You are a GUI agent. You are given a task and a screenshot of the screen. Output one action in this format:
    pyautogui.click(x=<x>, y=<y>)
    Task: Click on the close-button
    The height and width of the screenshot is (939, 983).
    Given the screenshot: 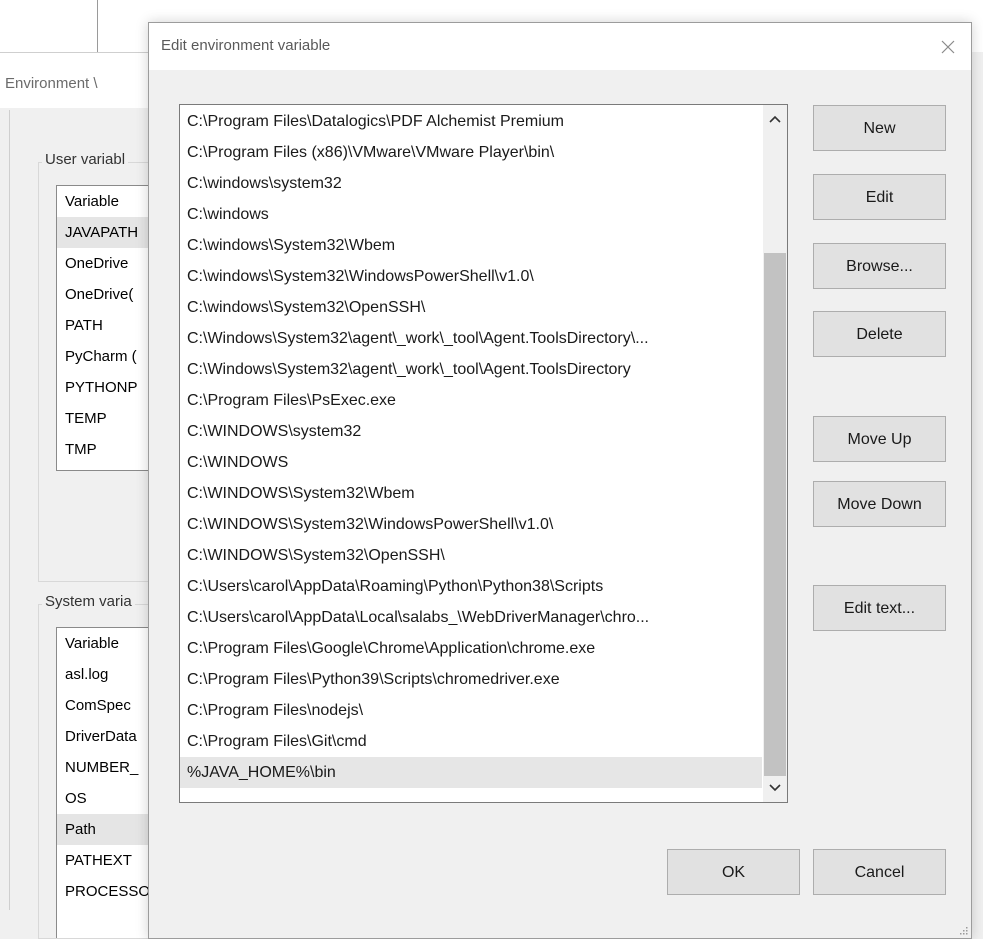 What is the action you would take?
    pyautogui.click(x=948, y=46)
    